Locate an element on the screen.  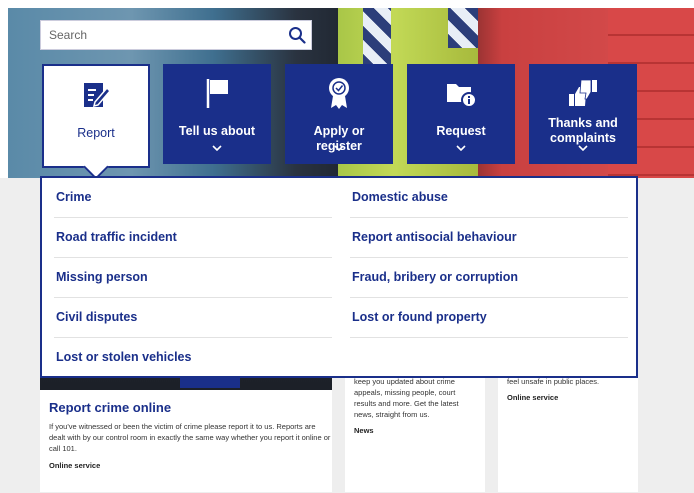
tile-tell-us-about: Tell us about is located at coordinates (217, 114).